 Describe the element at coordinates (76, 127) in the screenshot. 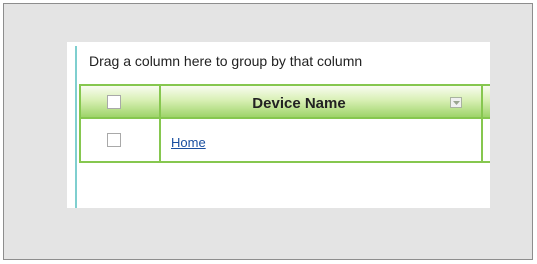

I see `grid-left-border` at that location.